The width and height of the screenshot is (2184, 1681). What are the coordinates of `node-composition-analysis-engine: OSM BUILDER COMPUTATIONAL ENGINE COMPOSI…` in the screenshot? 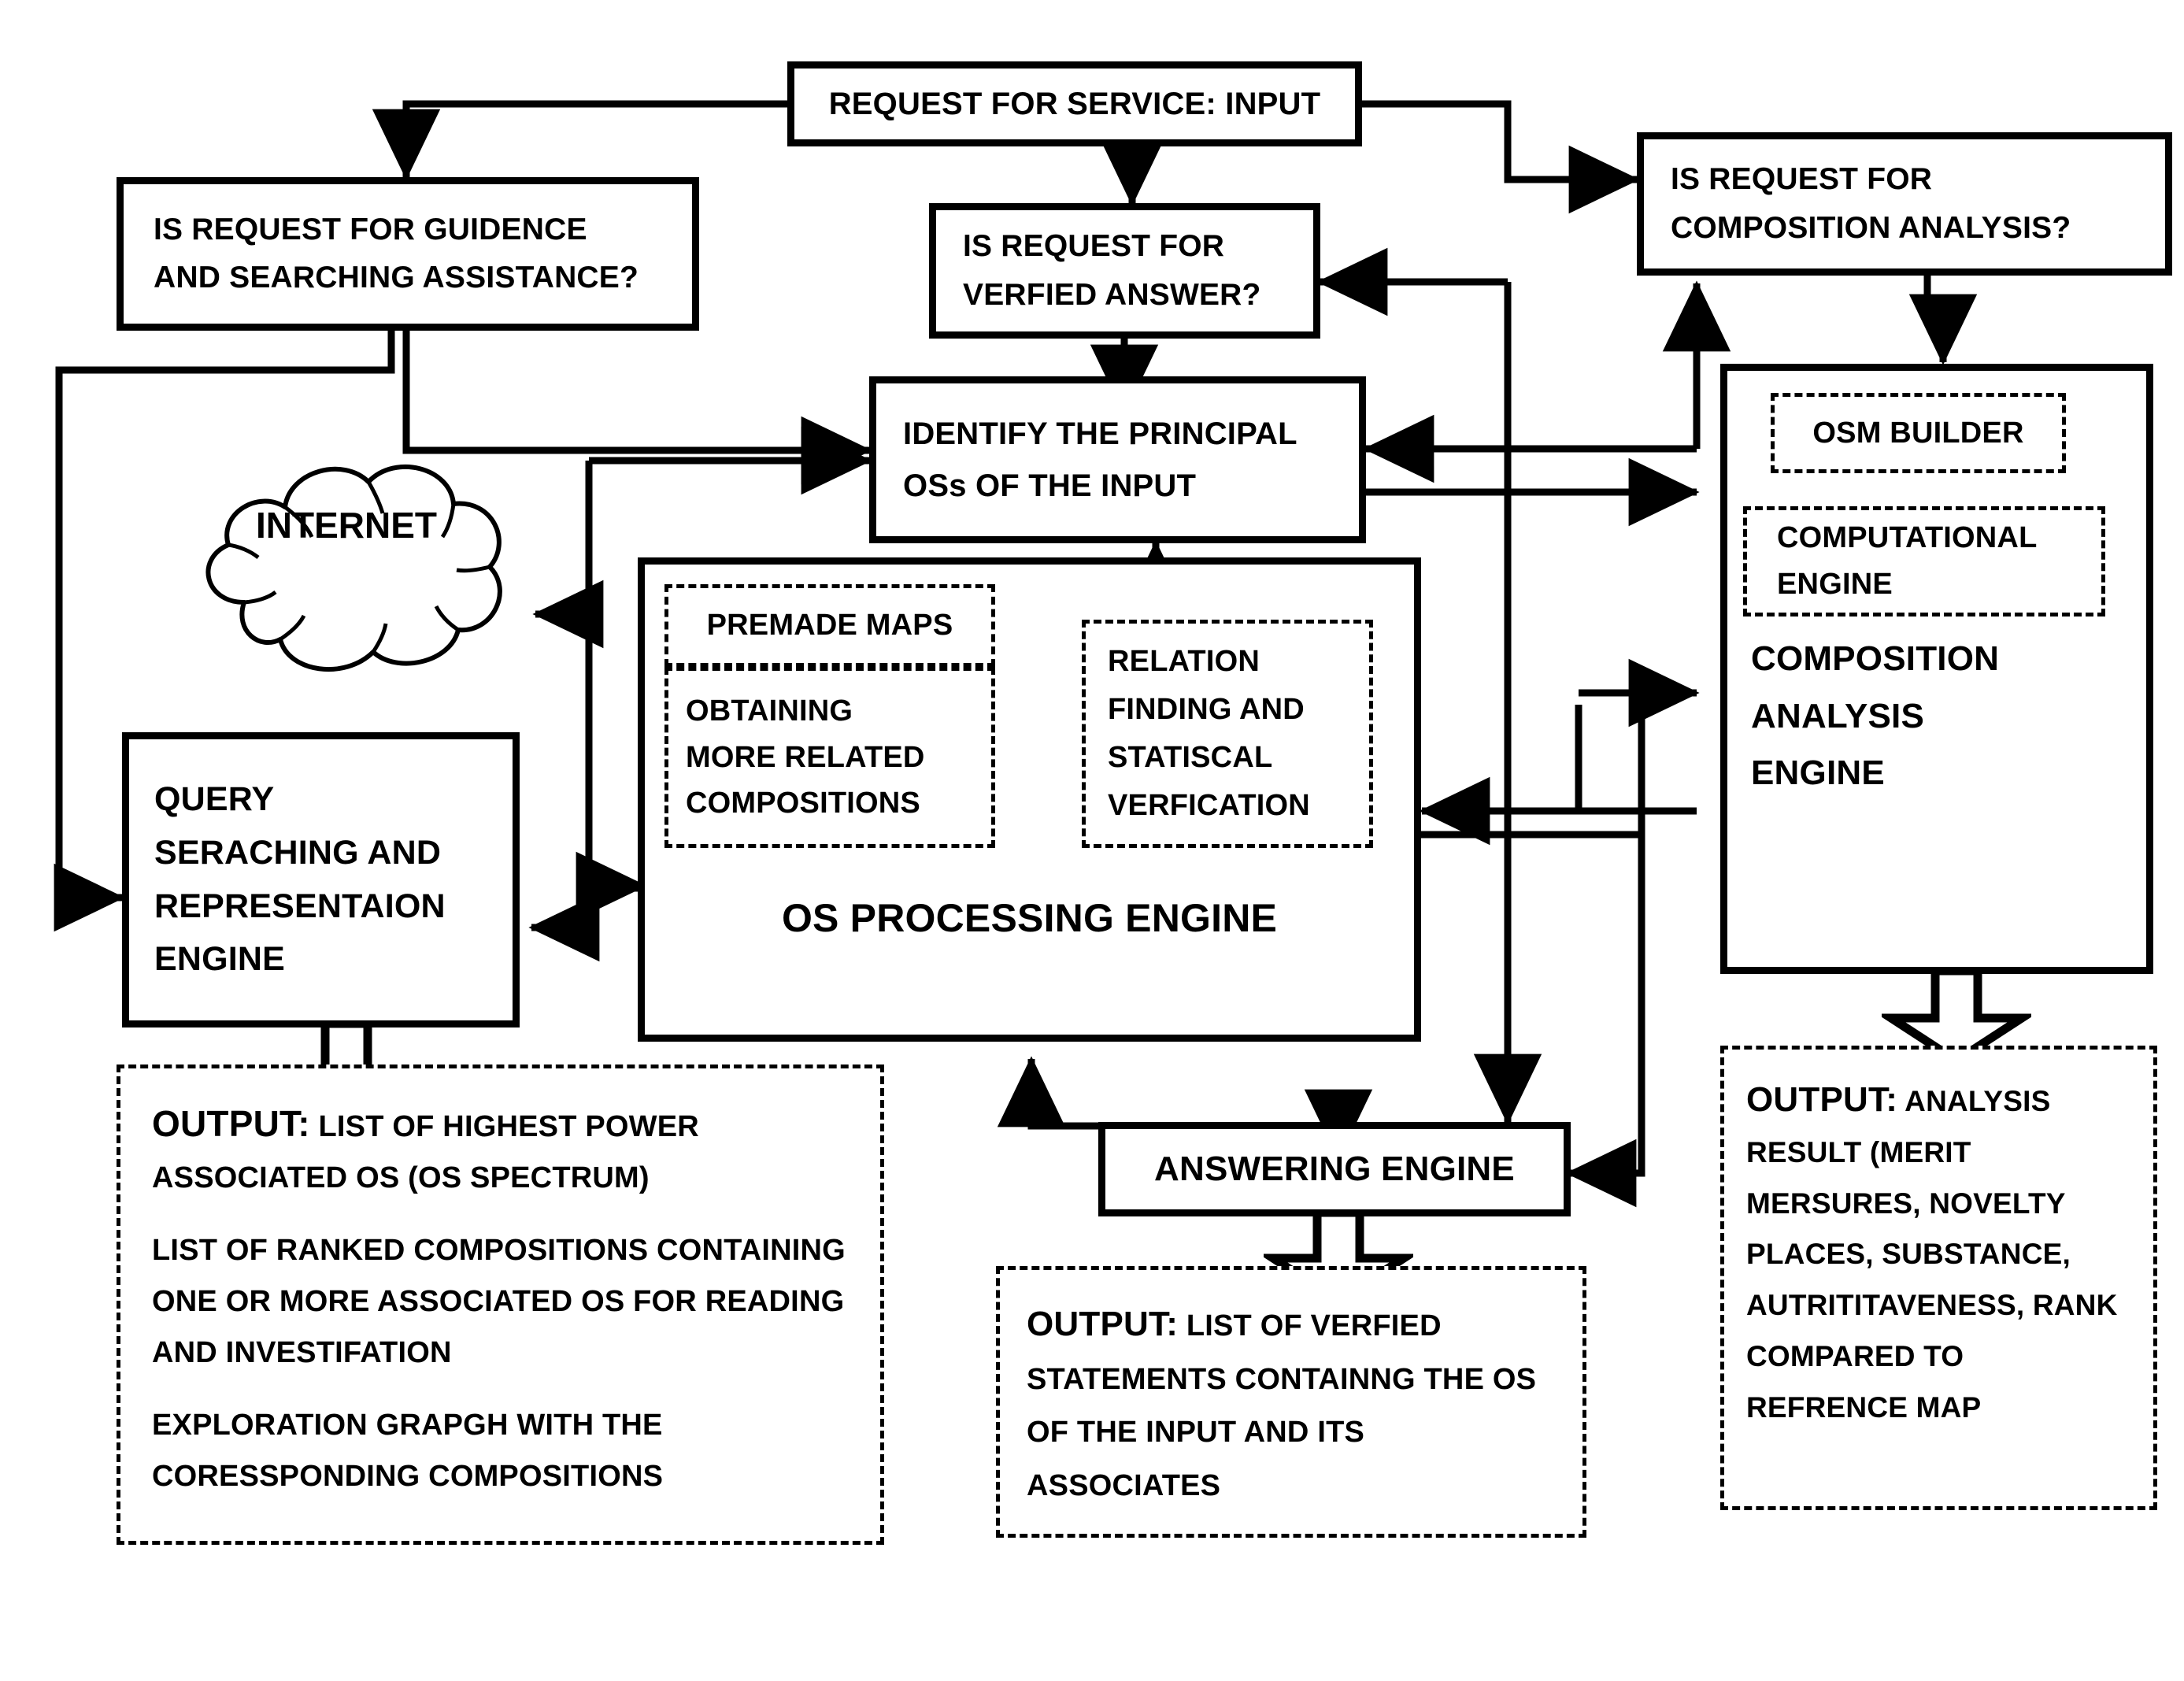 It's located at (1936, 669).